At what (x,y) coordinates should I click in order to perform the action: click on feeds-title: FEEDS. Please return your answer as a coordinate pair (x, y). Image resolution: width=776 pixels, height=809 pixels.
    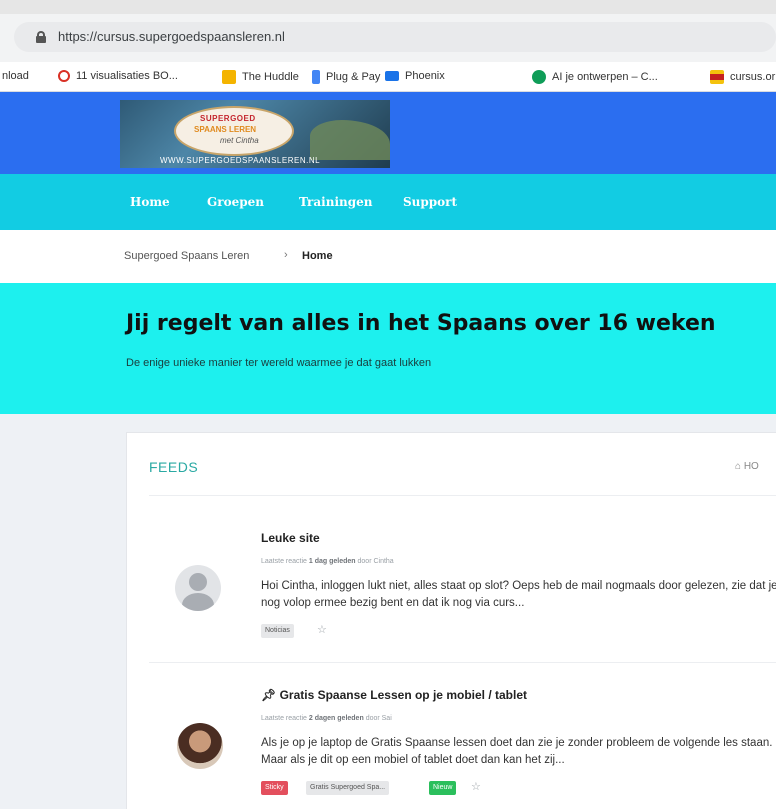
    Looking at the image, I should click on (174, 467).